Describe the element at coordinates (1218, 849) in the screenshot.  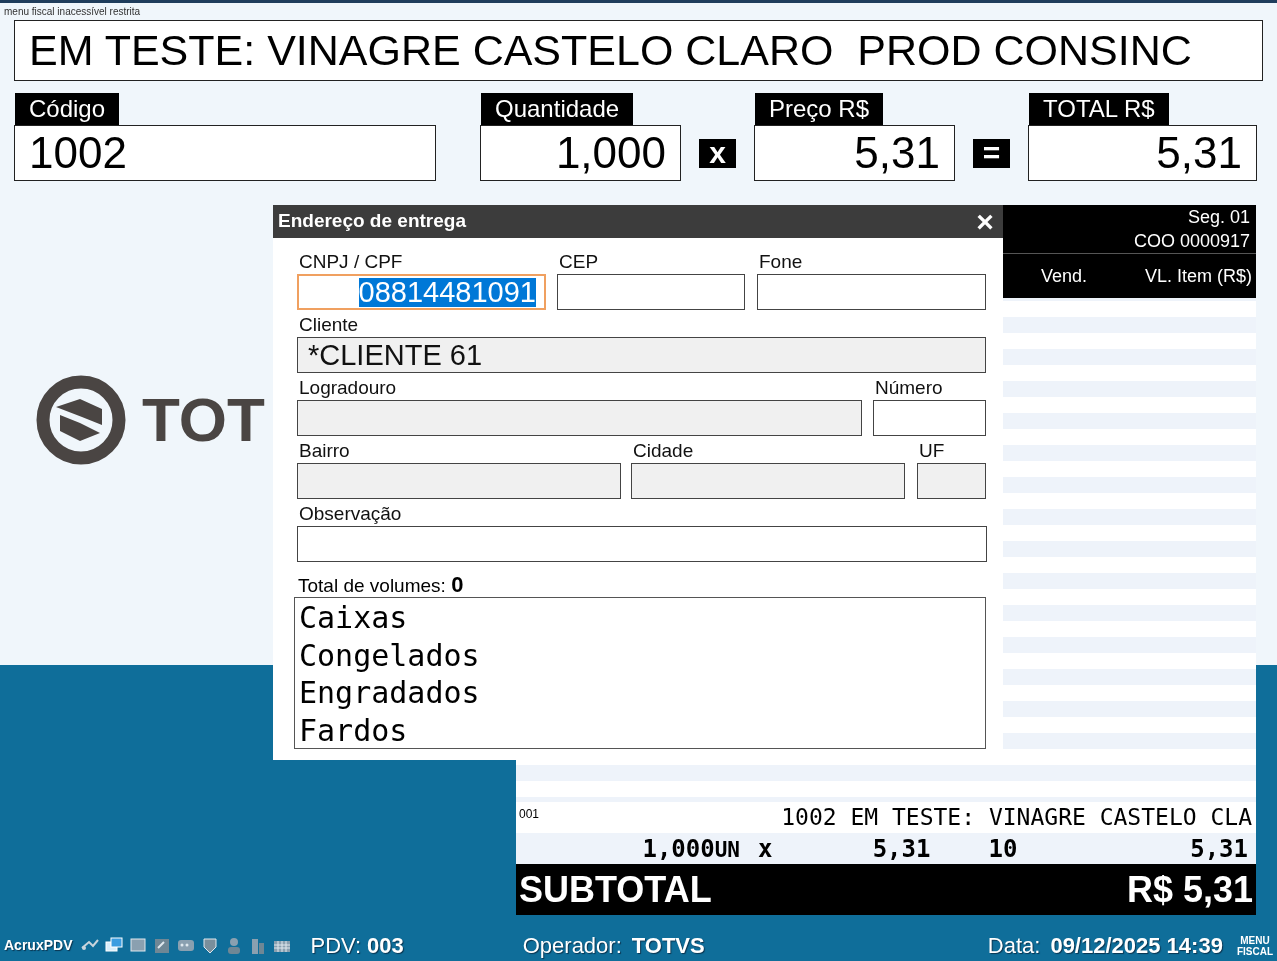
I see `item-total: 5,31` at that location.